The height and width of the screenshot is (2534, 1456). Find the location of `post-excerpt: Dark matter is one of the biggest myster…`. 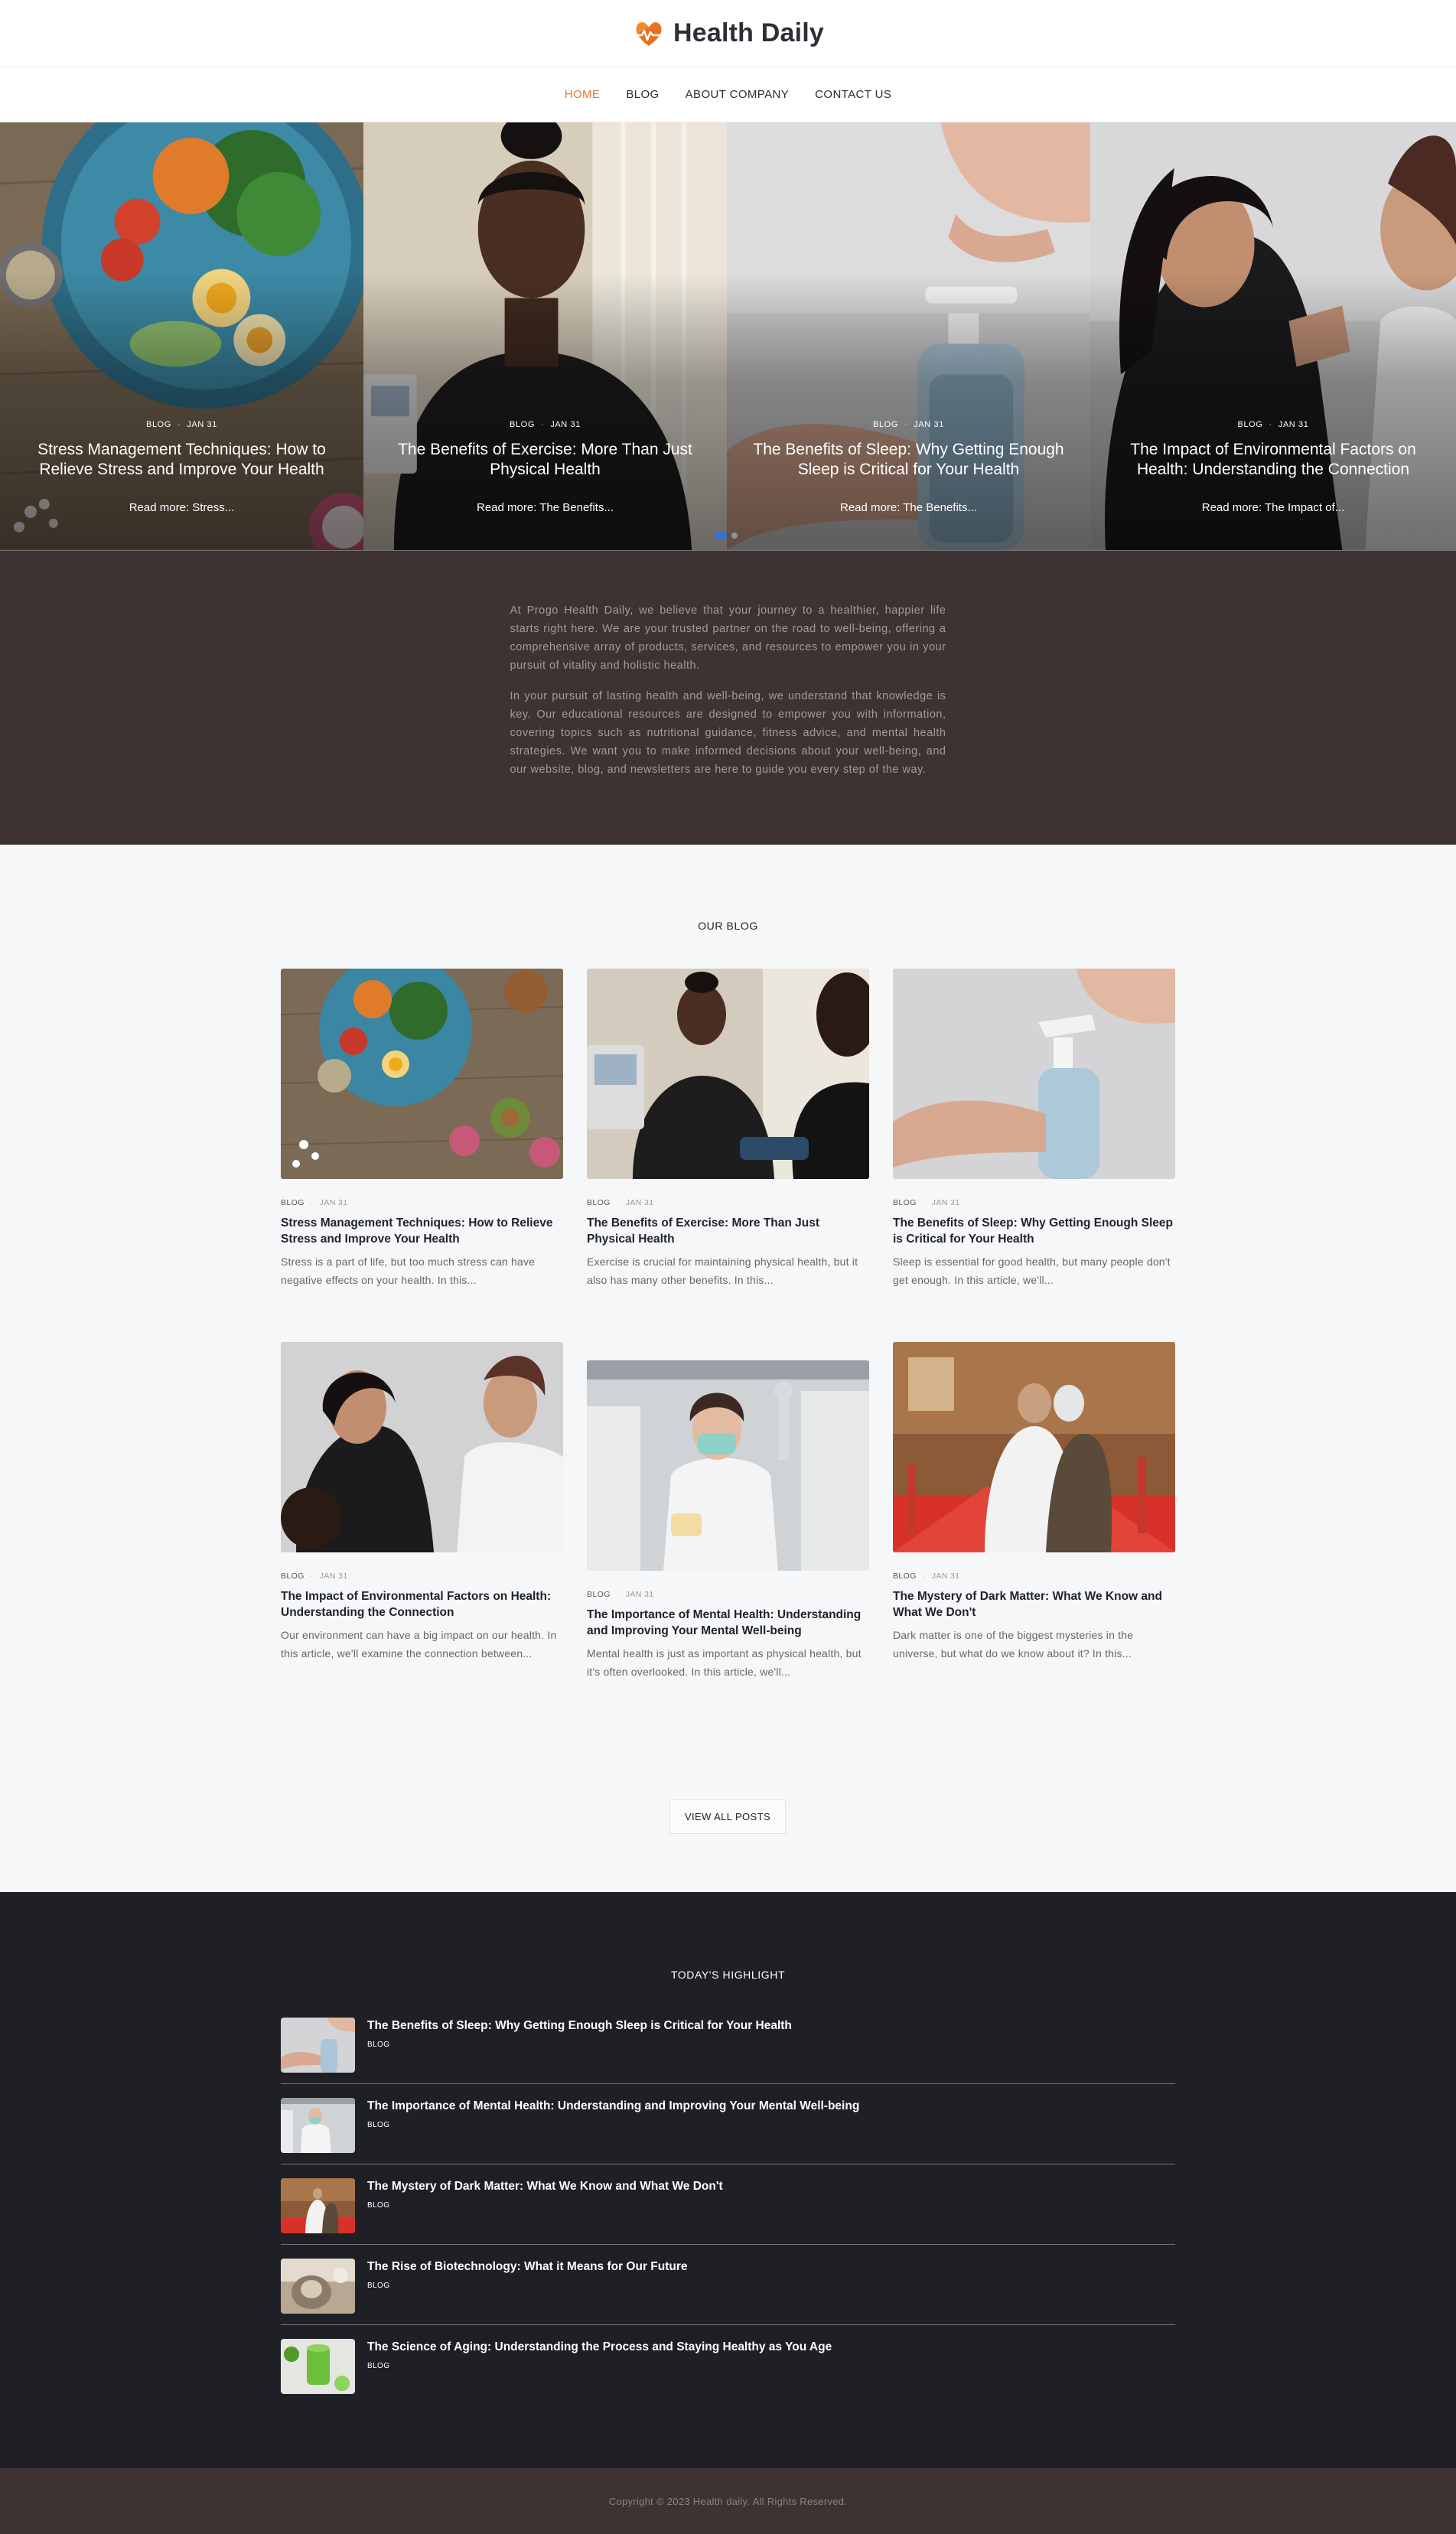

post-excerpt: Dark matter is one of the biggest myster… is located at coordinates (1013, 1644).